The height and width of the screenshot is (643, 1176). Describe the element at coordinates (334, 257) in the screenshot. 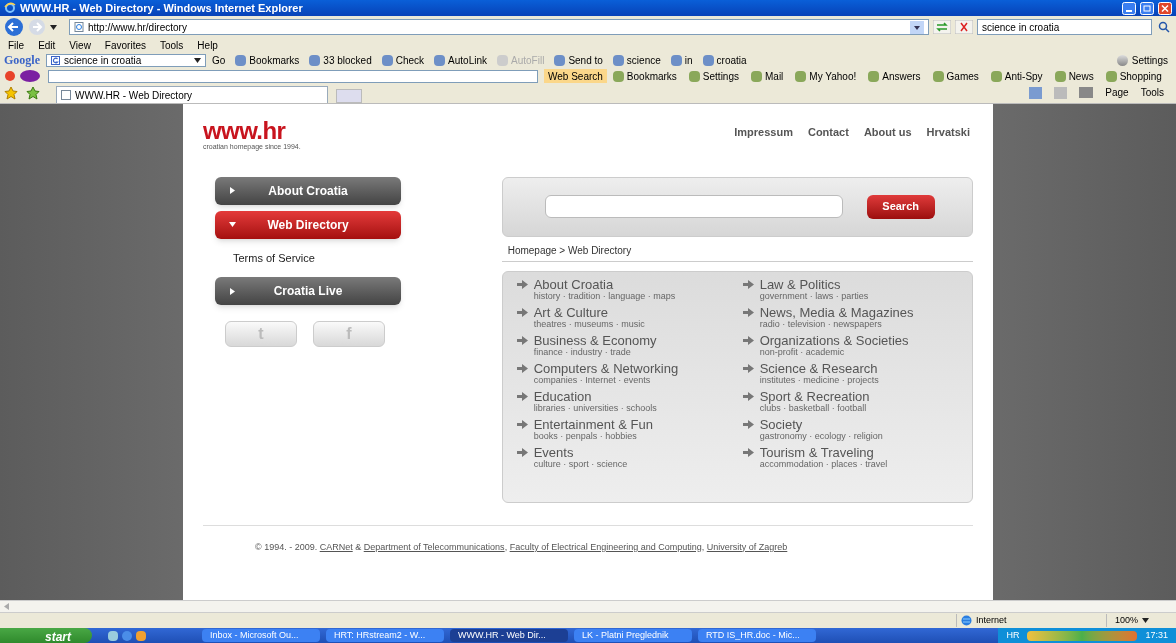

I see `nav-link: Terms of Service` at that location.